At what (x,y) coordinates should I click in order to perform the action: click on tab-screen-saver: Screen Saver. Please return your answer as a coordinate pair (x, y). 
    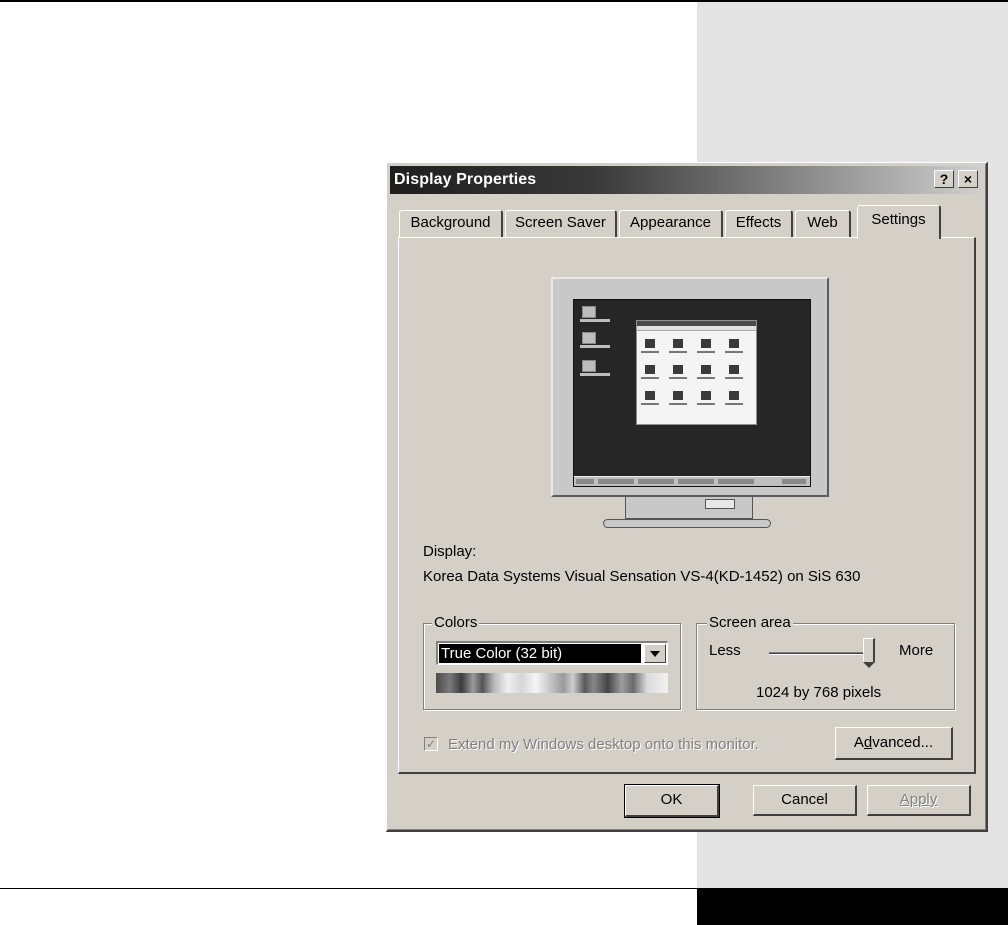
    Looking at the image, I should click on (561, 223).